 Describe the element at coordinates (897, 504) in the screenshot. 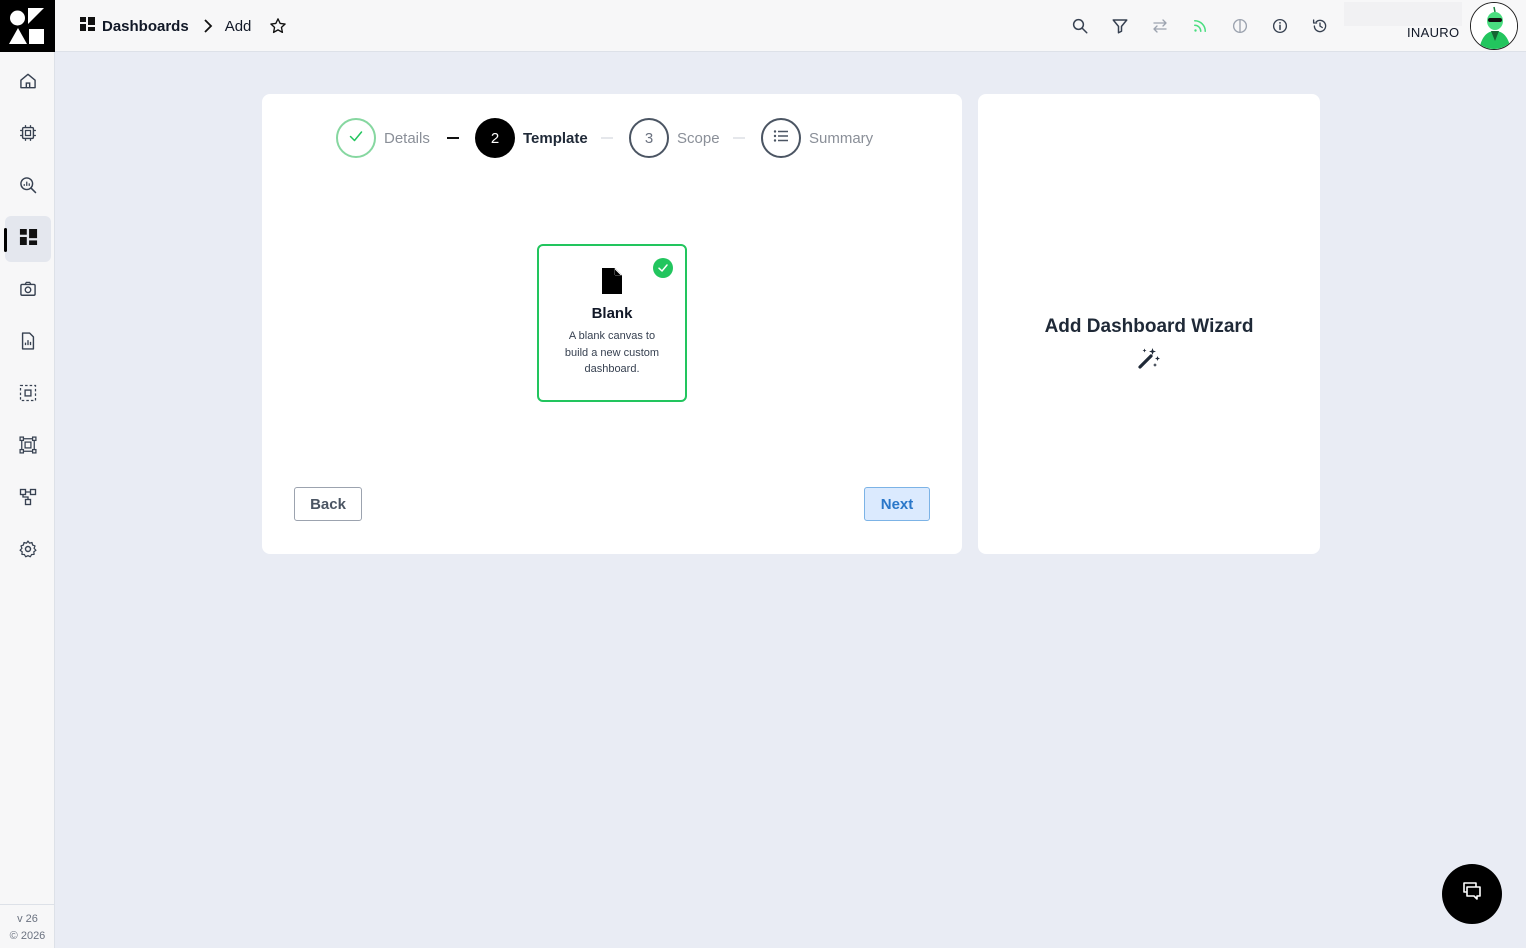

I see `next-button: Next` at that location.